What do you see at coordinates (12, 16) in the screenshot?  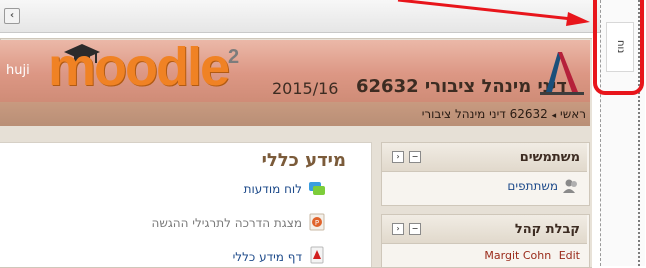 I see `back-arrow-icon: ‹` at bounding box center [12, 16].